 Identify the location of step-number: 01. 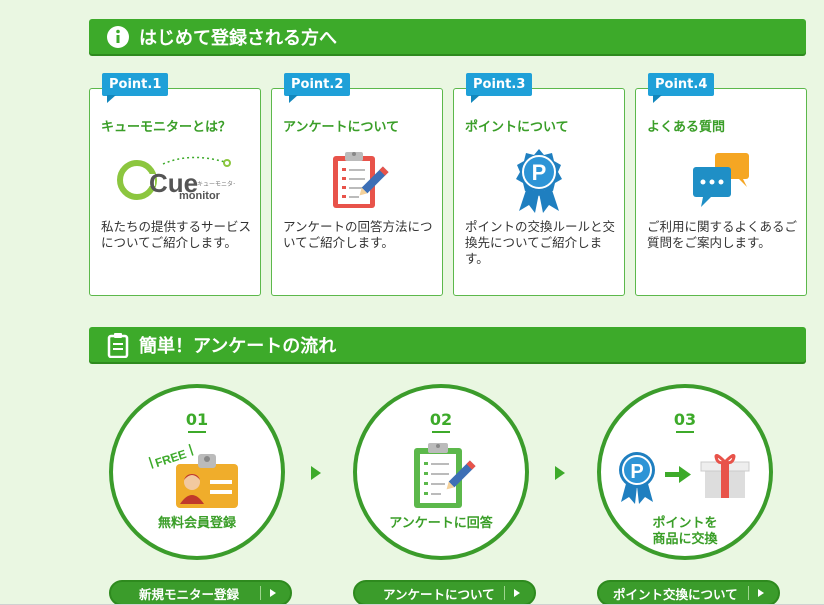
(197, 421).